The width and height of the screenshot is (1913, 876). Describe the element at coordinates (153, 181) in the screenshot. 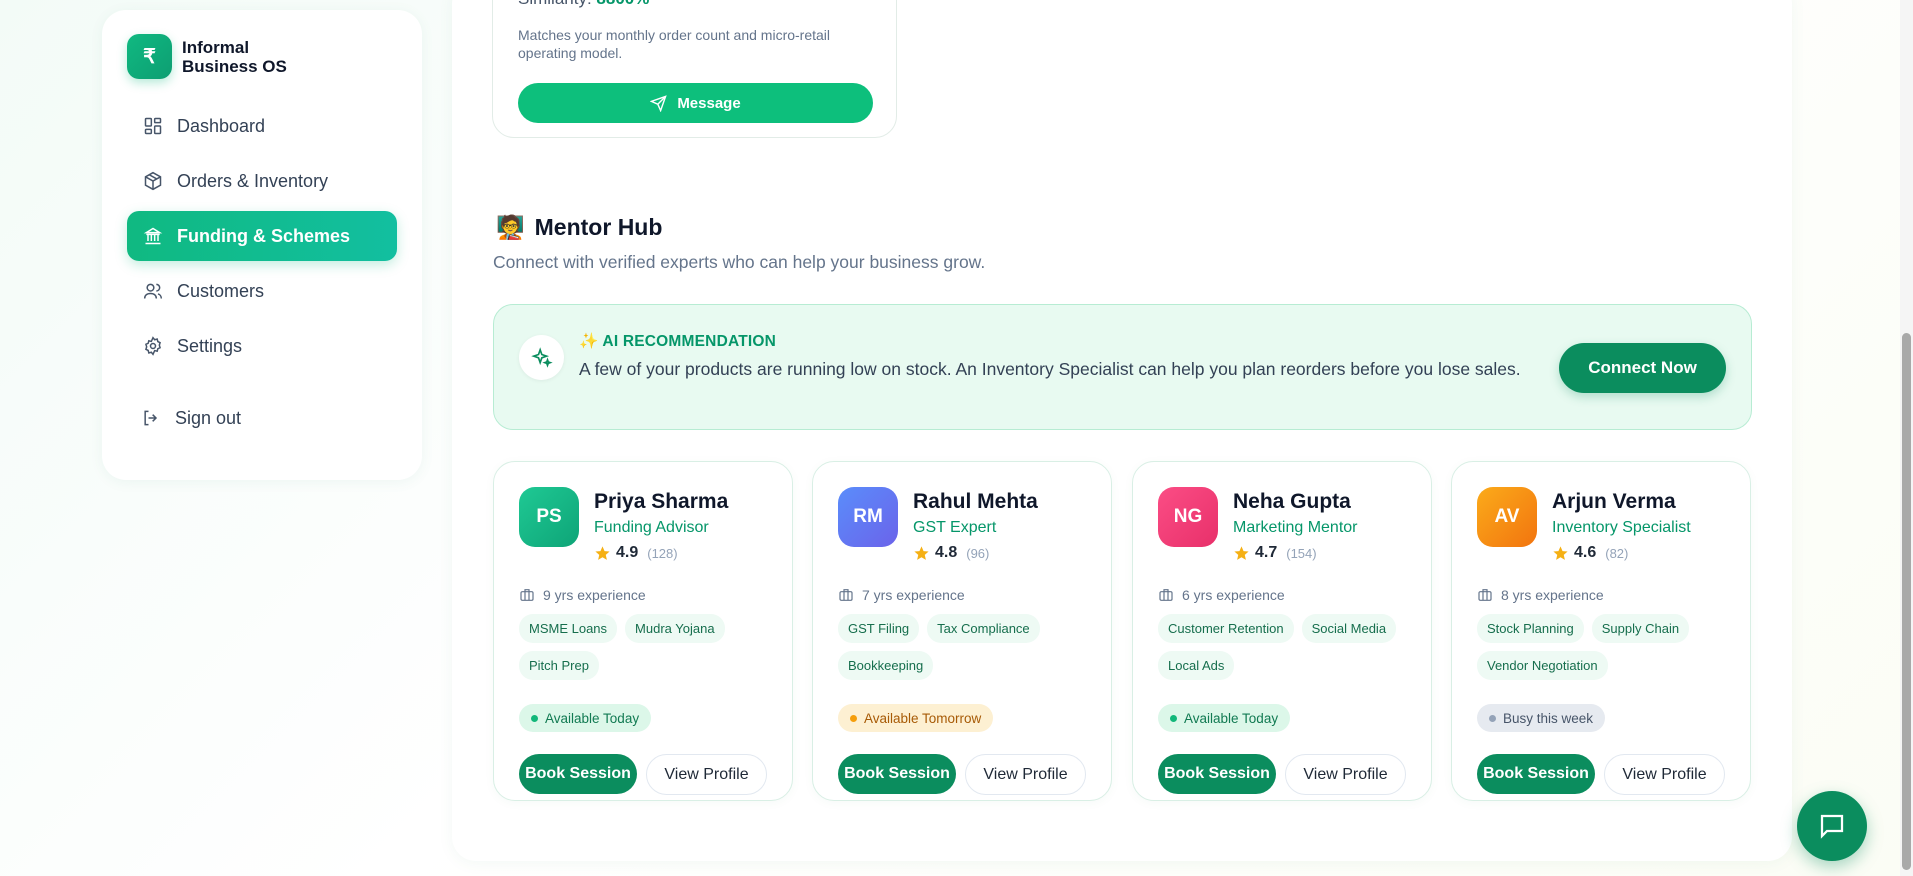

I see `package-icon` at that location.